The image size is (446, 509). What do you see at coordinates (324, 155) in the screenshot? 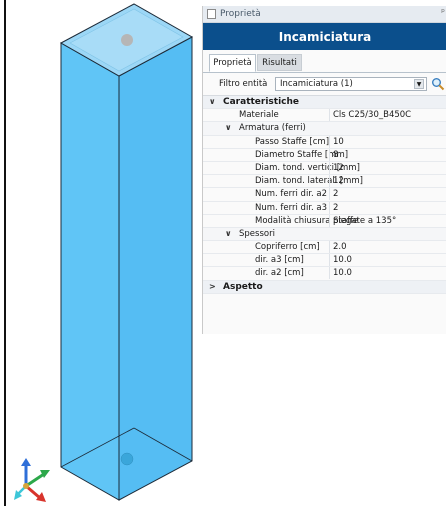
I see `property-row: Diametro Staffe [mm] 8` at bounding box center [324, 155].